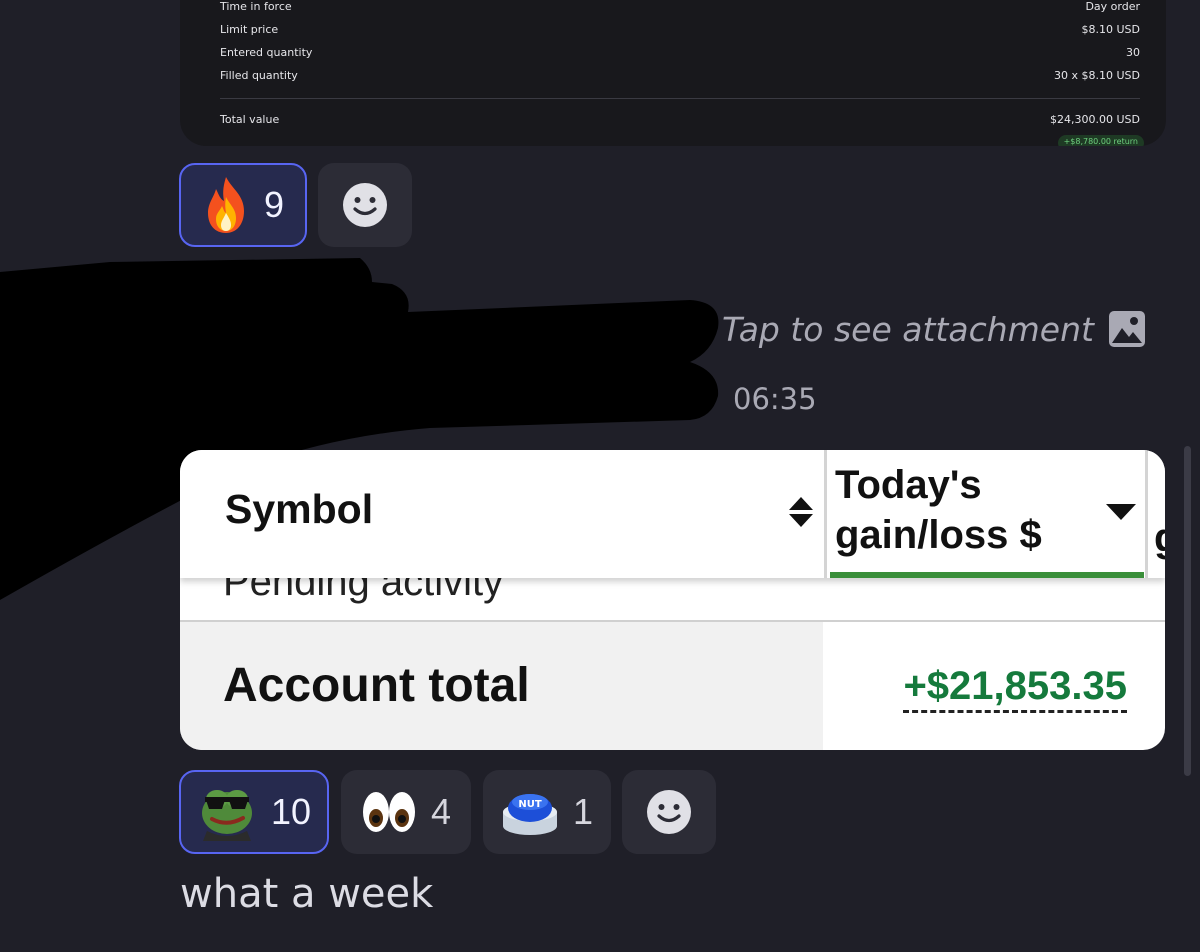  What do you see at coordinates (583, 811) in the screenshot?
I see `reaction-count: 1` at bounding box center [583, 811].